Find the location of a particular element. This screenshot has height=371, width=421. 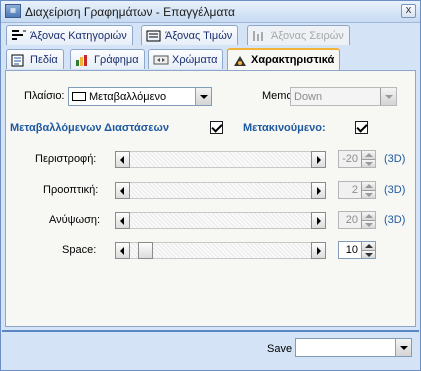

perspective-3d-tag: (3D) is located at coordinates (395, 190).